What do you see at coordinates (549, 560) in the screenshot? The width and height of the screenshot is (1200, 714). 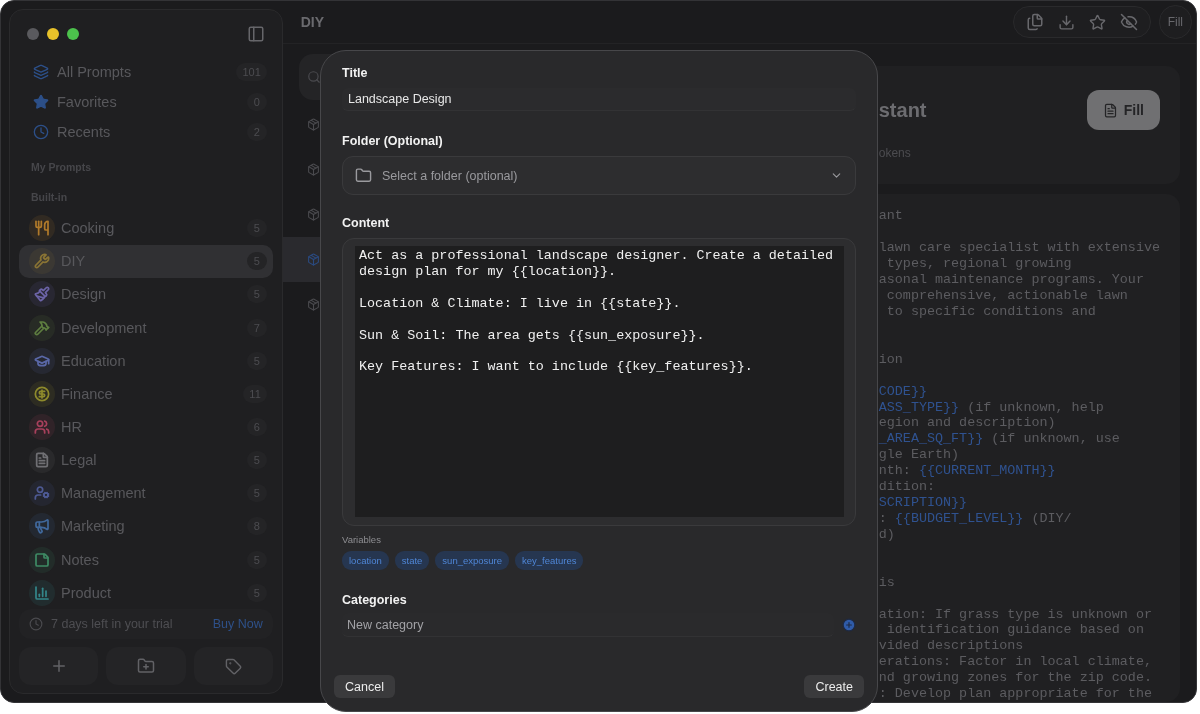 I see `variable-chip: key_features` at bounding box center [549, 560].